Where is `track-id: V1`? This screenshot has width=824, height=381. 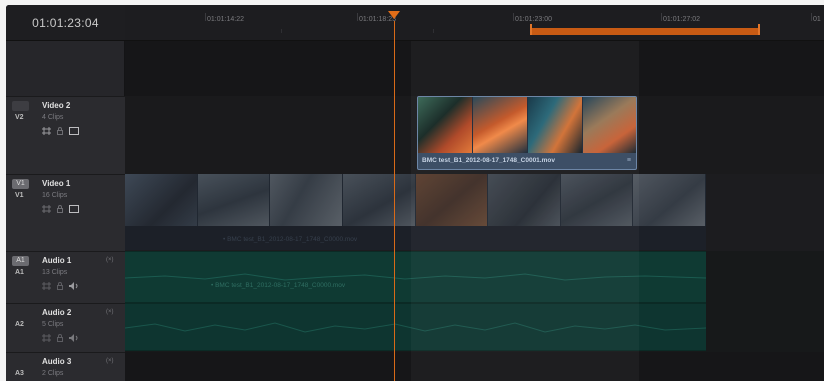 track-id: V1 is located at coordinates (19, 195).